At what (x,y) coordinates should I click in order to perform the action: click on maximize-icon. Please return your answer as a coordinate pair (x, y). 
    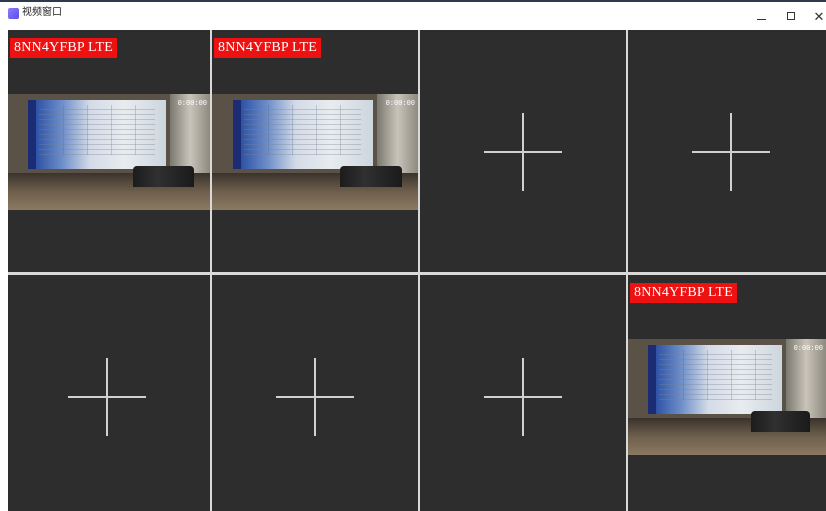
    Looking at the image, I should click on (791, 16).